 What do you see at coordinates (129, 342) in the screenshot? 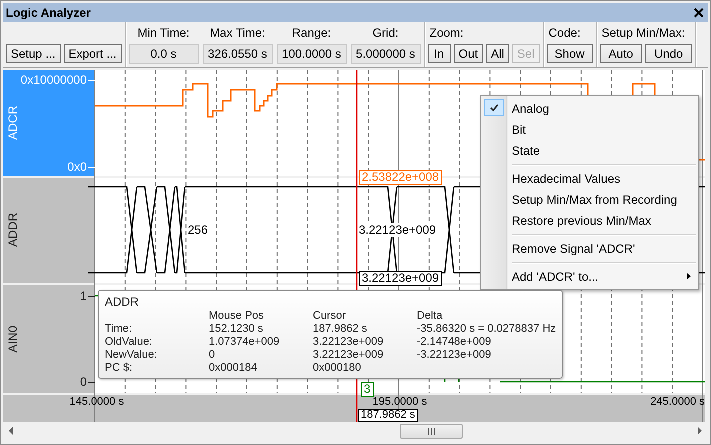
I see `row-label: OldValue:` at bounding box center [129, 342].